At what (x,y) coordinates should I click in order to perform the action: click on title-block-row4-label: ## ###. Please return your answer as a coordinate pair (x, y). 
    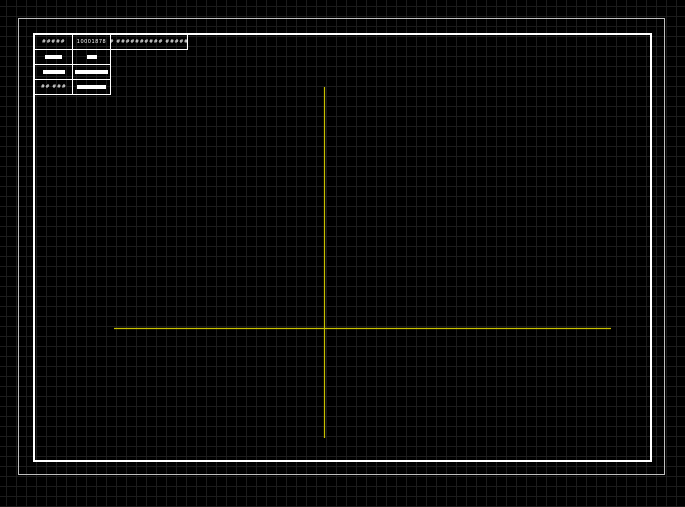
    Looking at the image, I should click on (53, 86).